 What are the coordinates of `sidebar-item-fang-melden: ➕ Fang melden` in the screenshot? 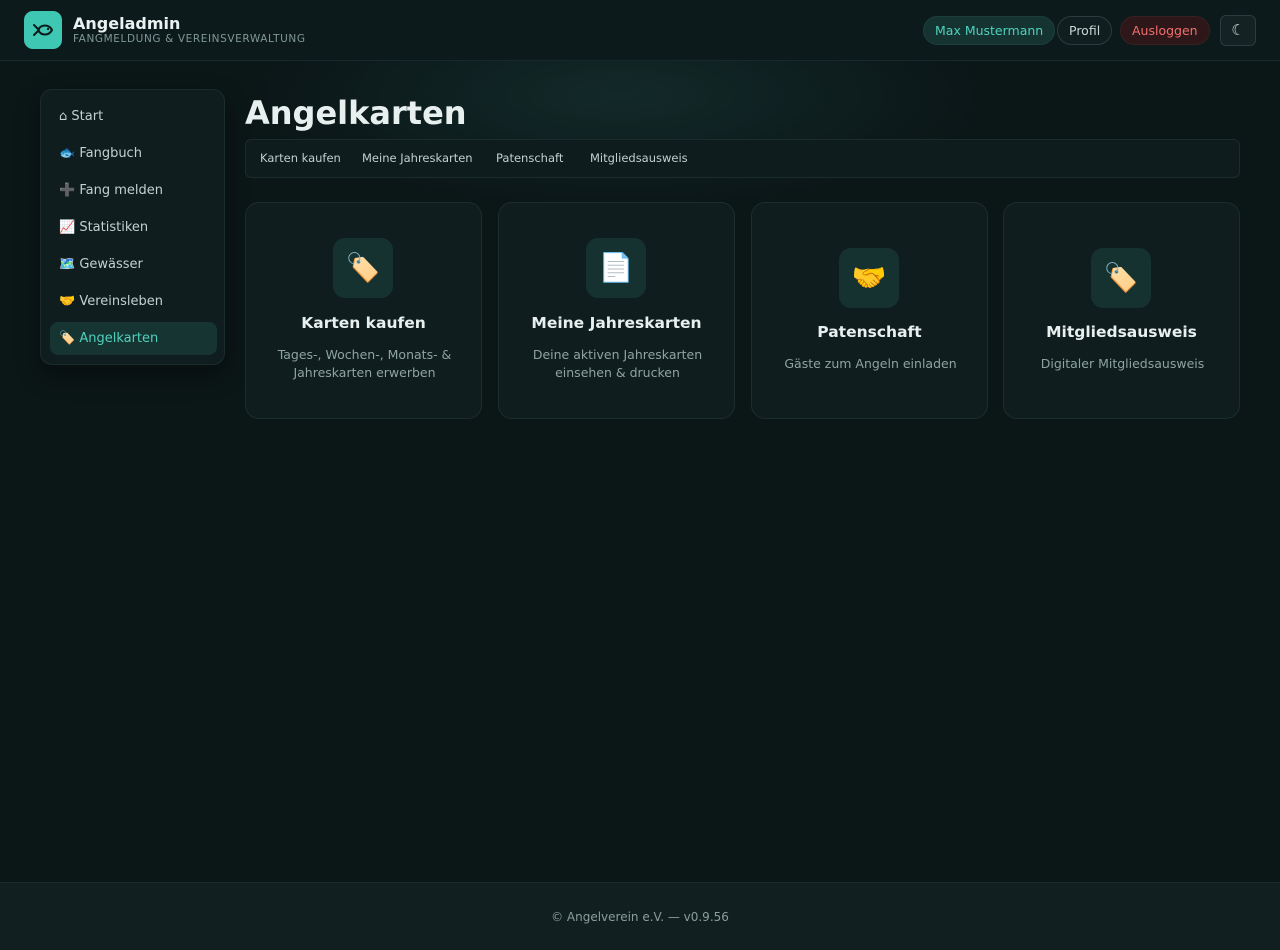 It's located at (133, 190).